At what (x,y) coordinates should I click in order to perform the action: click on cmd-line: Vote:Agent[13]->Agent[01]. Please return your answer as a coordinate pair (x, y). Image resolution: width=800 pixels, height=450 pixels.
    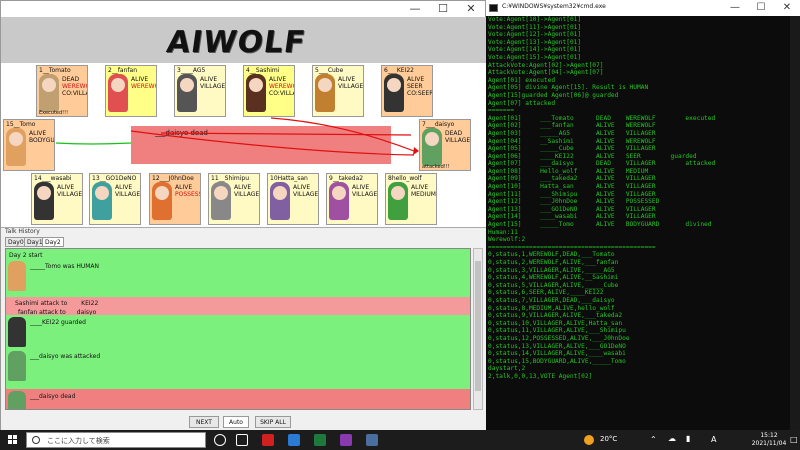
    Looking at the image, I should click on (535, 42).